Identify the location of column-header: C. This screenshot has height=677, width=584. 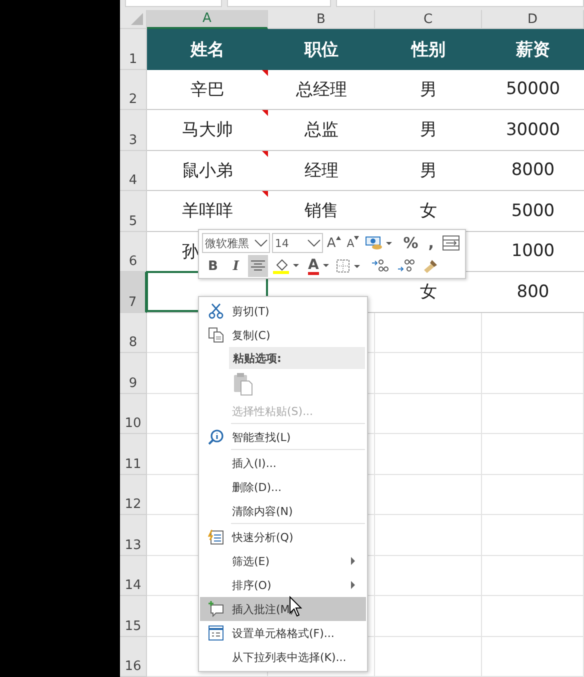
(428, 19).